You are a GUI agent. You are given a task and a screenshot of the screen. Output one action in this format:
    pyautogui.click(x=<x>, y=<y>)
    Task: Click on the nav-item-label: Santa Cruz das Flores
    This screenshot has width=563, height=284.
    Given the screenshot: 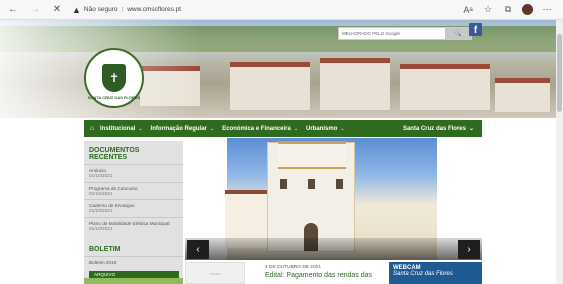 What is the action you would take?
    pyautogui.click(x=434, y=128)
    